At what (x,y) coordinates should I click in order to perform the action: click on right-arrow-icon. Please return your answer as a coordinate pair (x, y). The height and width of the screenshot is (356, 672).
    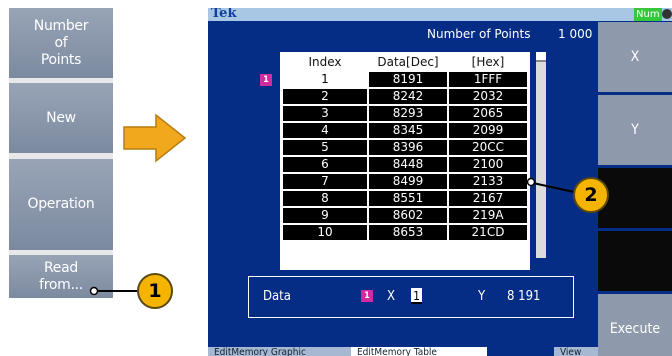
    Looking at the image, I should click on (155, 138).